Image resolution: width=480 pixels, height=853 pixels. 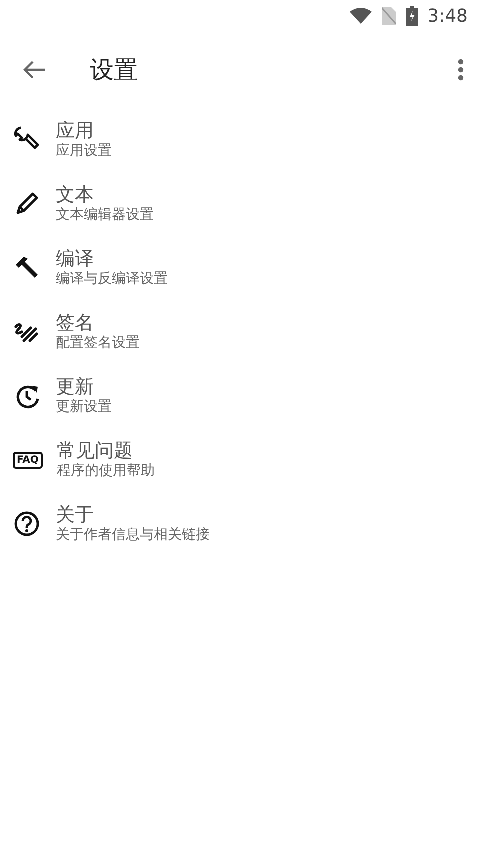 I want to click on settings-item: 编译 编译与反编译设置, so click(x=240, y=268).